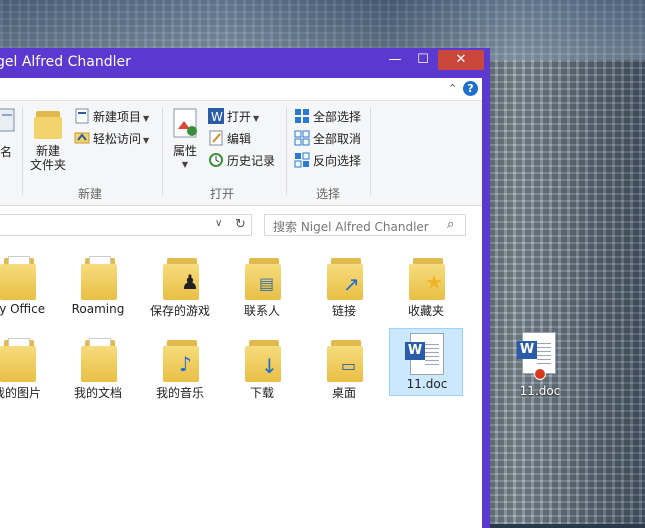  I want to click on ribbon: 命名 新建 文件夹 新建项目▼ 轻松访问▼ 新建, so click(241, 153).